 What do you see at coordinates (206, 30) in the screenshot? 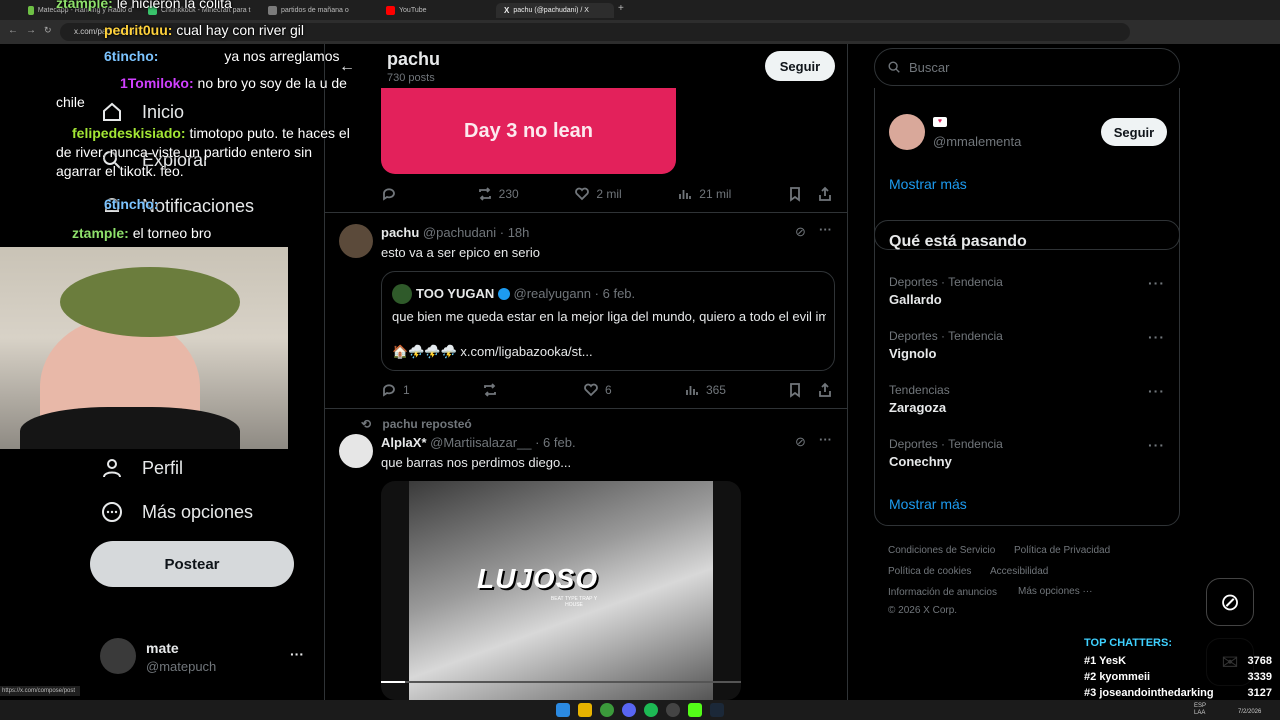
I see `chat-message: pedrit0uu: cual hay con river gil` at bounding box center [206, 30].